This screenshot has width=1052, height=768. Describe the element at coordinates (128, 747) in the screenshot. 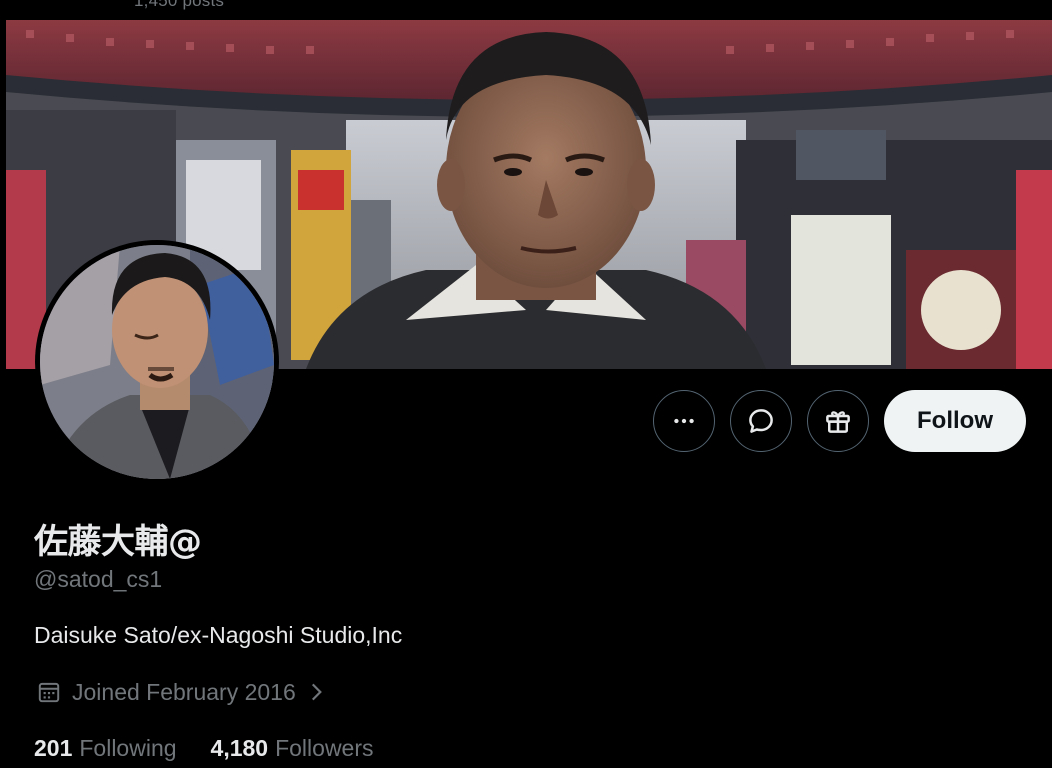

I see `following-label: Following` at that location.